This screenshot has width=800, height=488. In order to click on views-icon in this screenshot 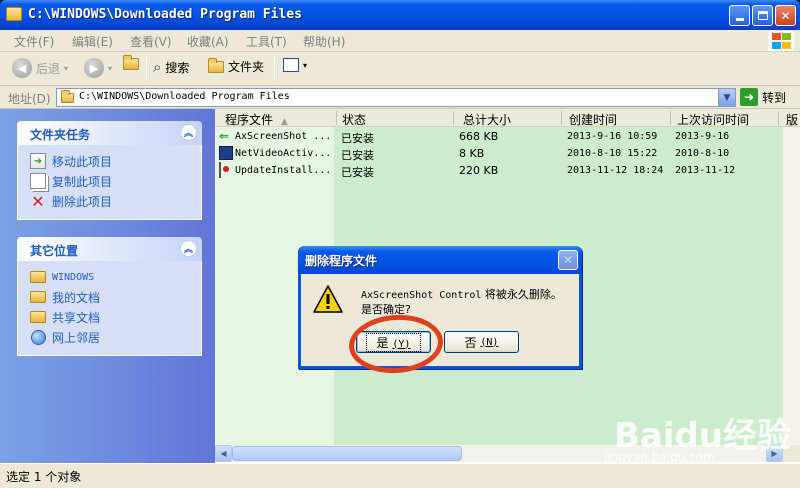, I will do `click(291, 65)`.